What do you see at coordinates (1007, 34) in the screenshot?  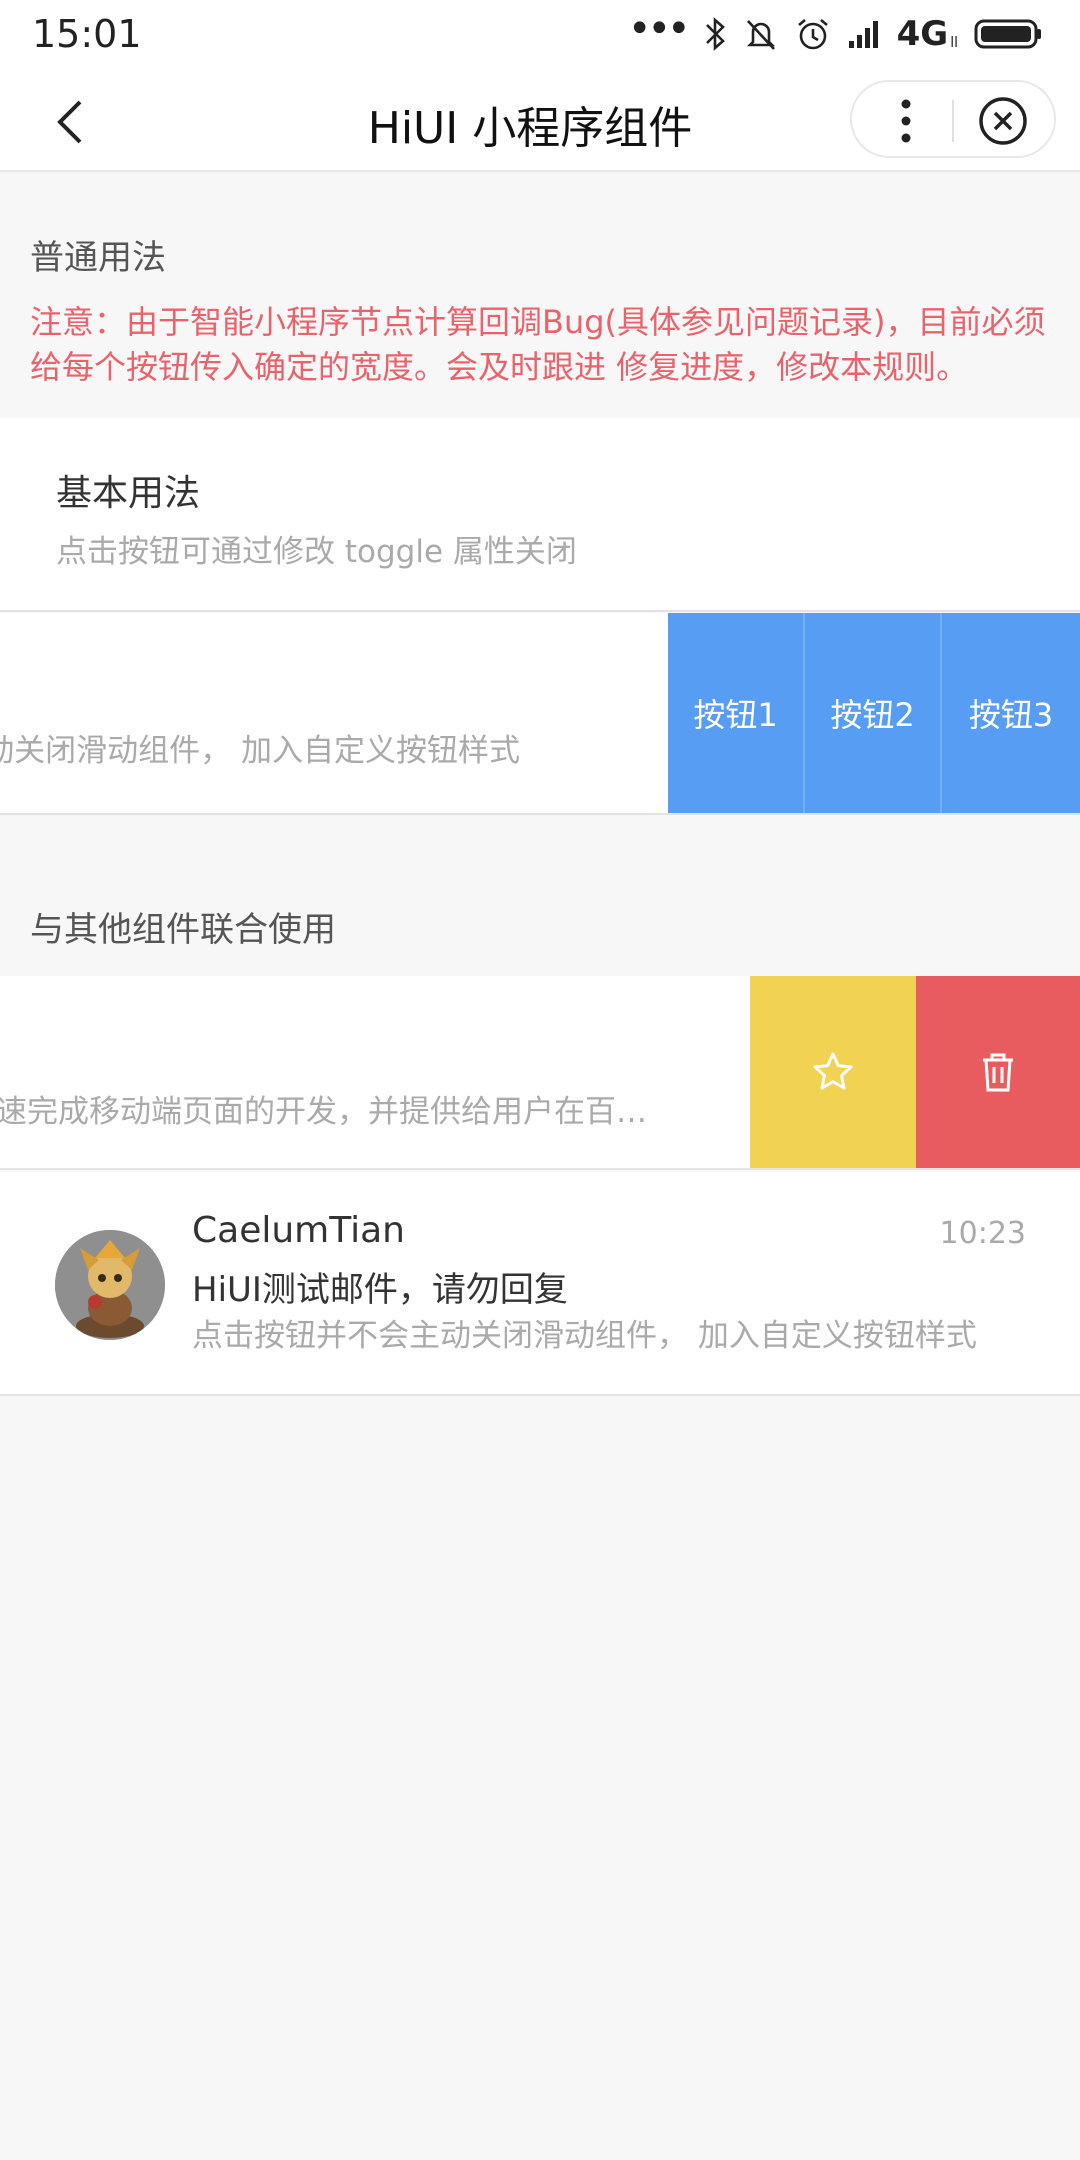 I see `battery-icon` at bounding box center [1007, 34].